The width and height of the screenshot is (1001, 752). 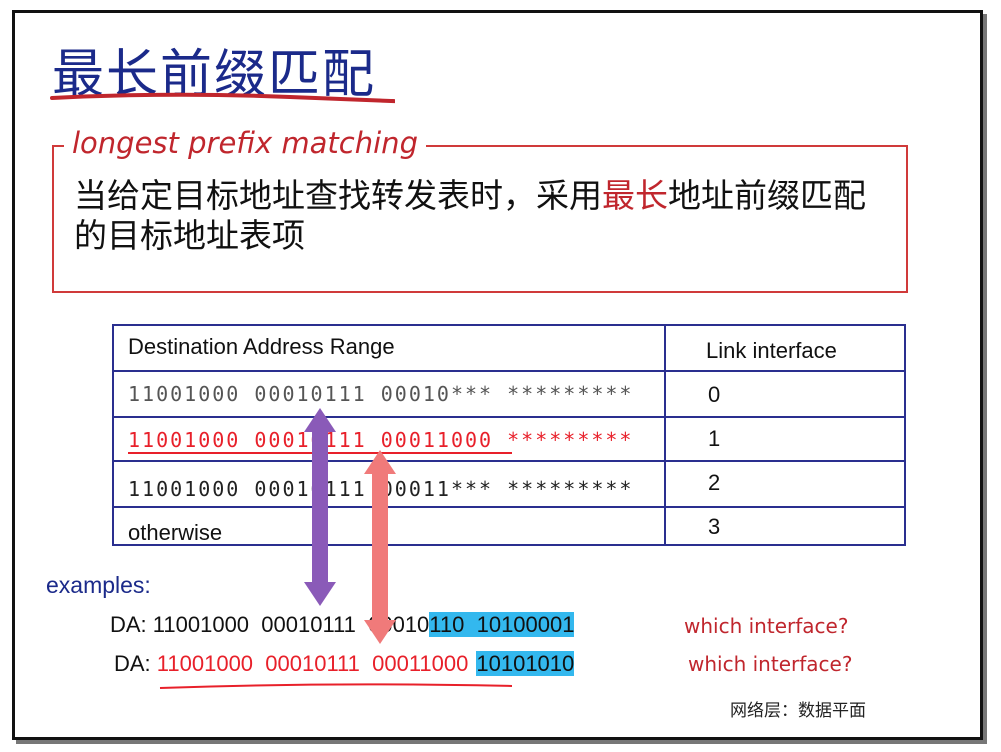 What do you see at coordinates (635, 195) in the screenshot?
I see `definition-text-highlight: 最长` at bounding box center [635, 195].